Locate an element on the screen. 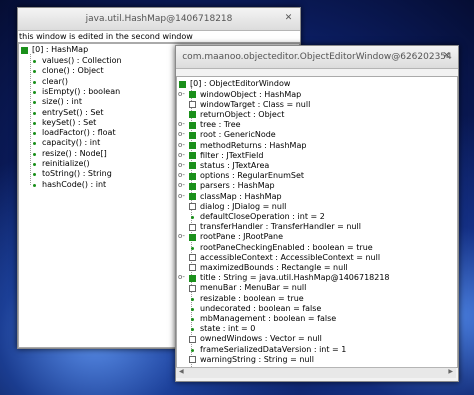 This screenshot has width=474, height=395. field-label: frameSerializedDataVersion : int = 1 is located at coordinates (273, 349).